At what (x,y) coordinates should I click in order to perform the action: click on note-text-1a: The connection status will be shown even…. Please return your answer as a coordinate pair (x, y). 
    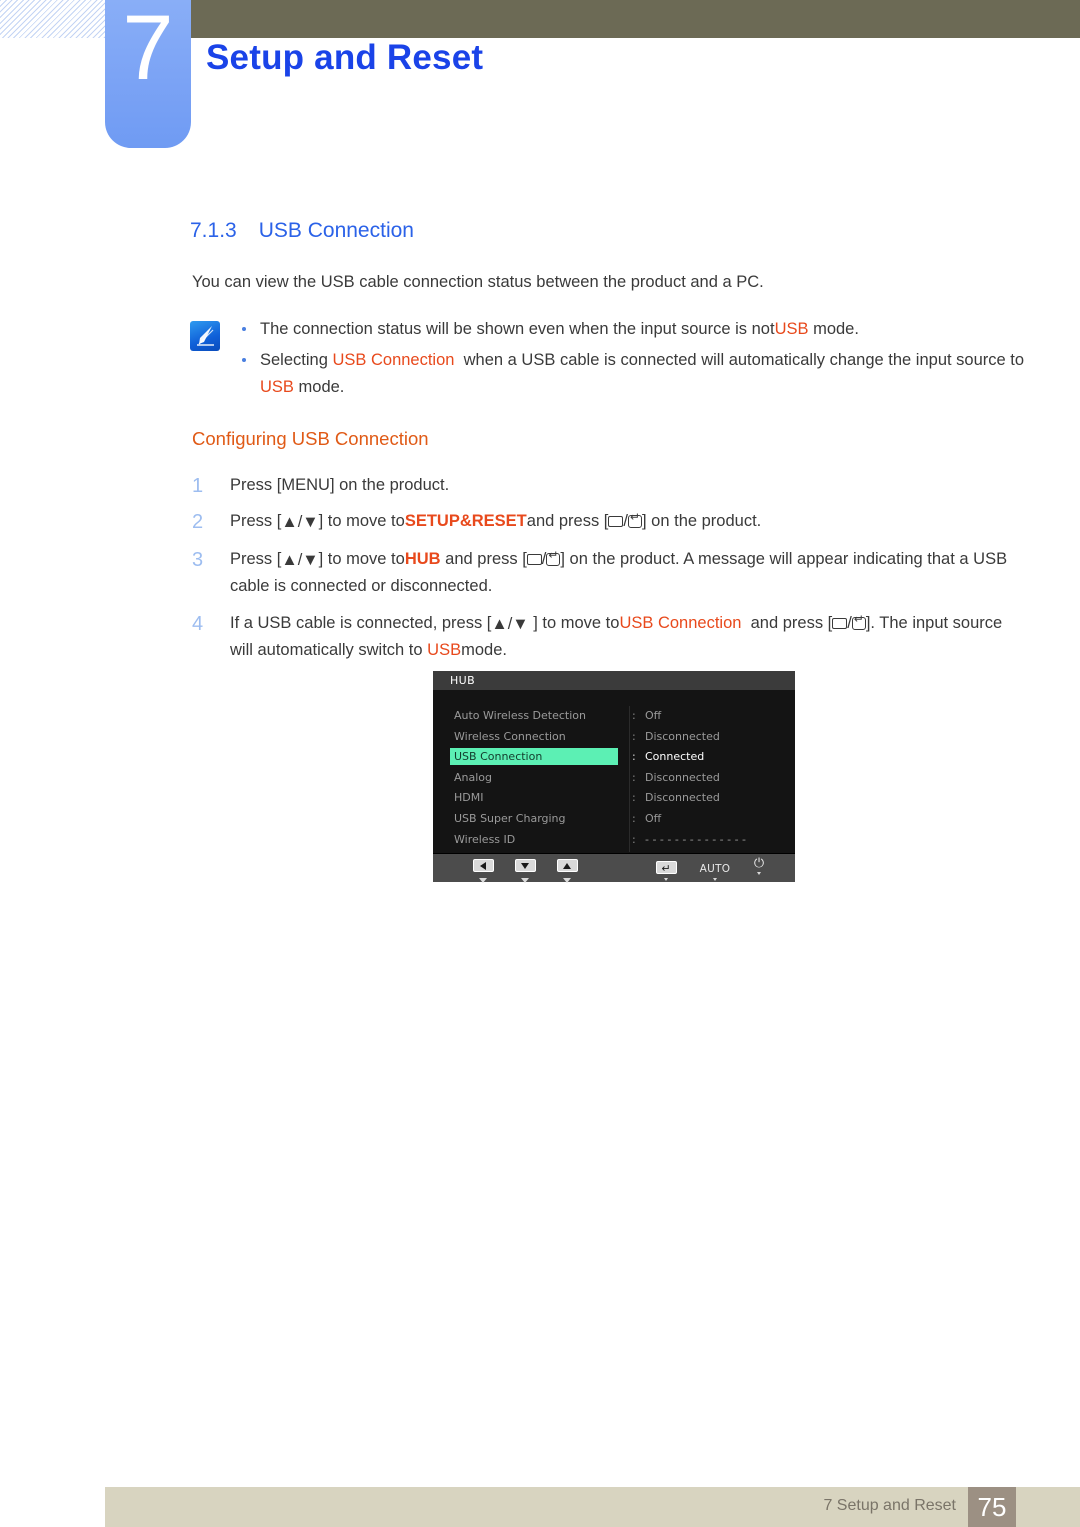
    Looking at the image, I should click on (517, 329).